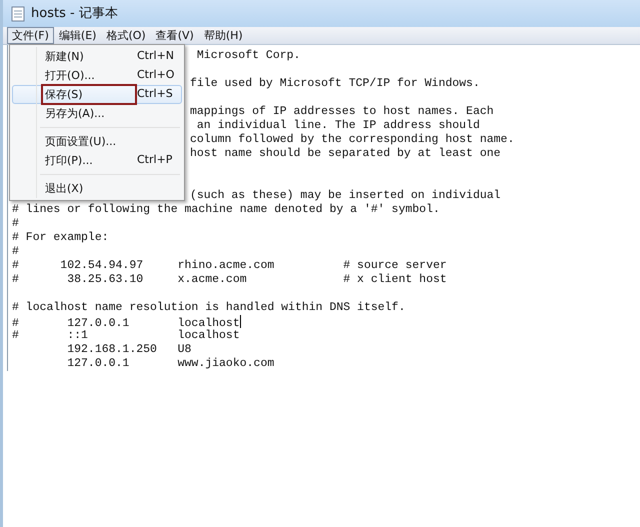 This screenshot has width=640, height=527. Describe the element at coordinates (97, 160) in the screenshot. I see `menu-option: 打印(P)... Ctrl+P` at that location.